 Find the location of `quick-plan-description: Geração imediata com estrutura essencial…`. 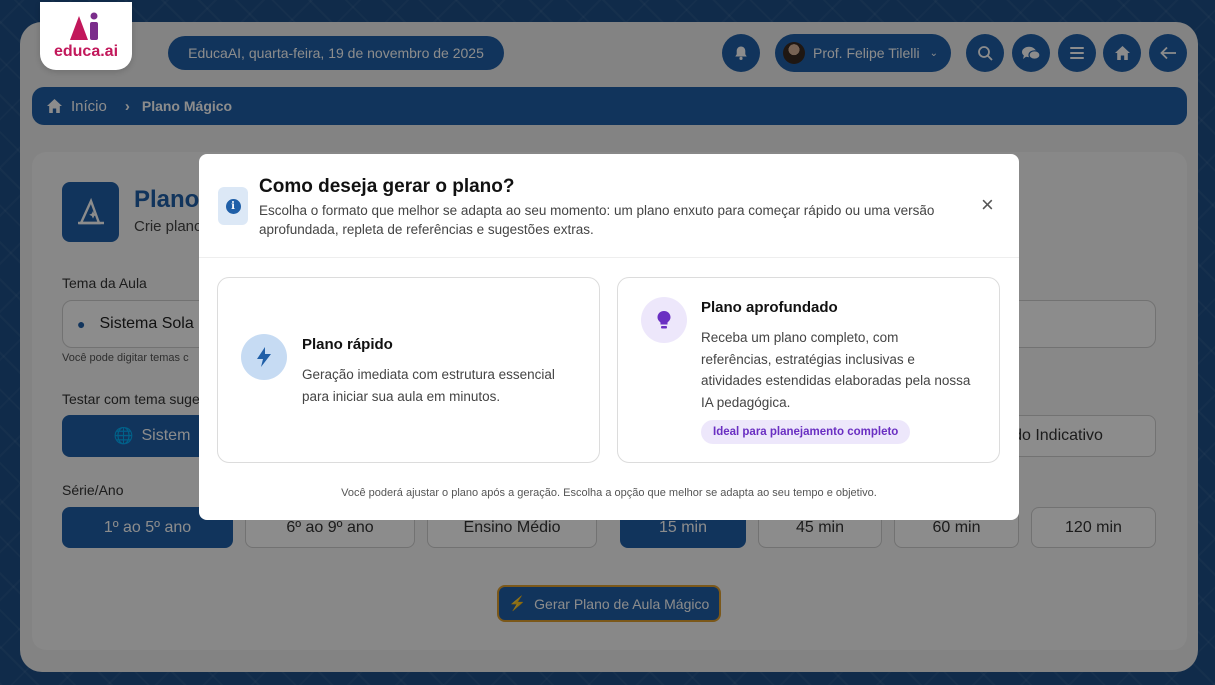

quick-plan-description: Geração imediata com estrutura essencial… is located at coordinates (428, 385).